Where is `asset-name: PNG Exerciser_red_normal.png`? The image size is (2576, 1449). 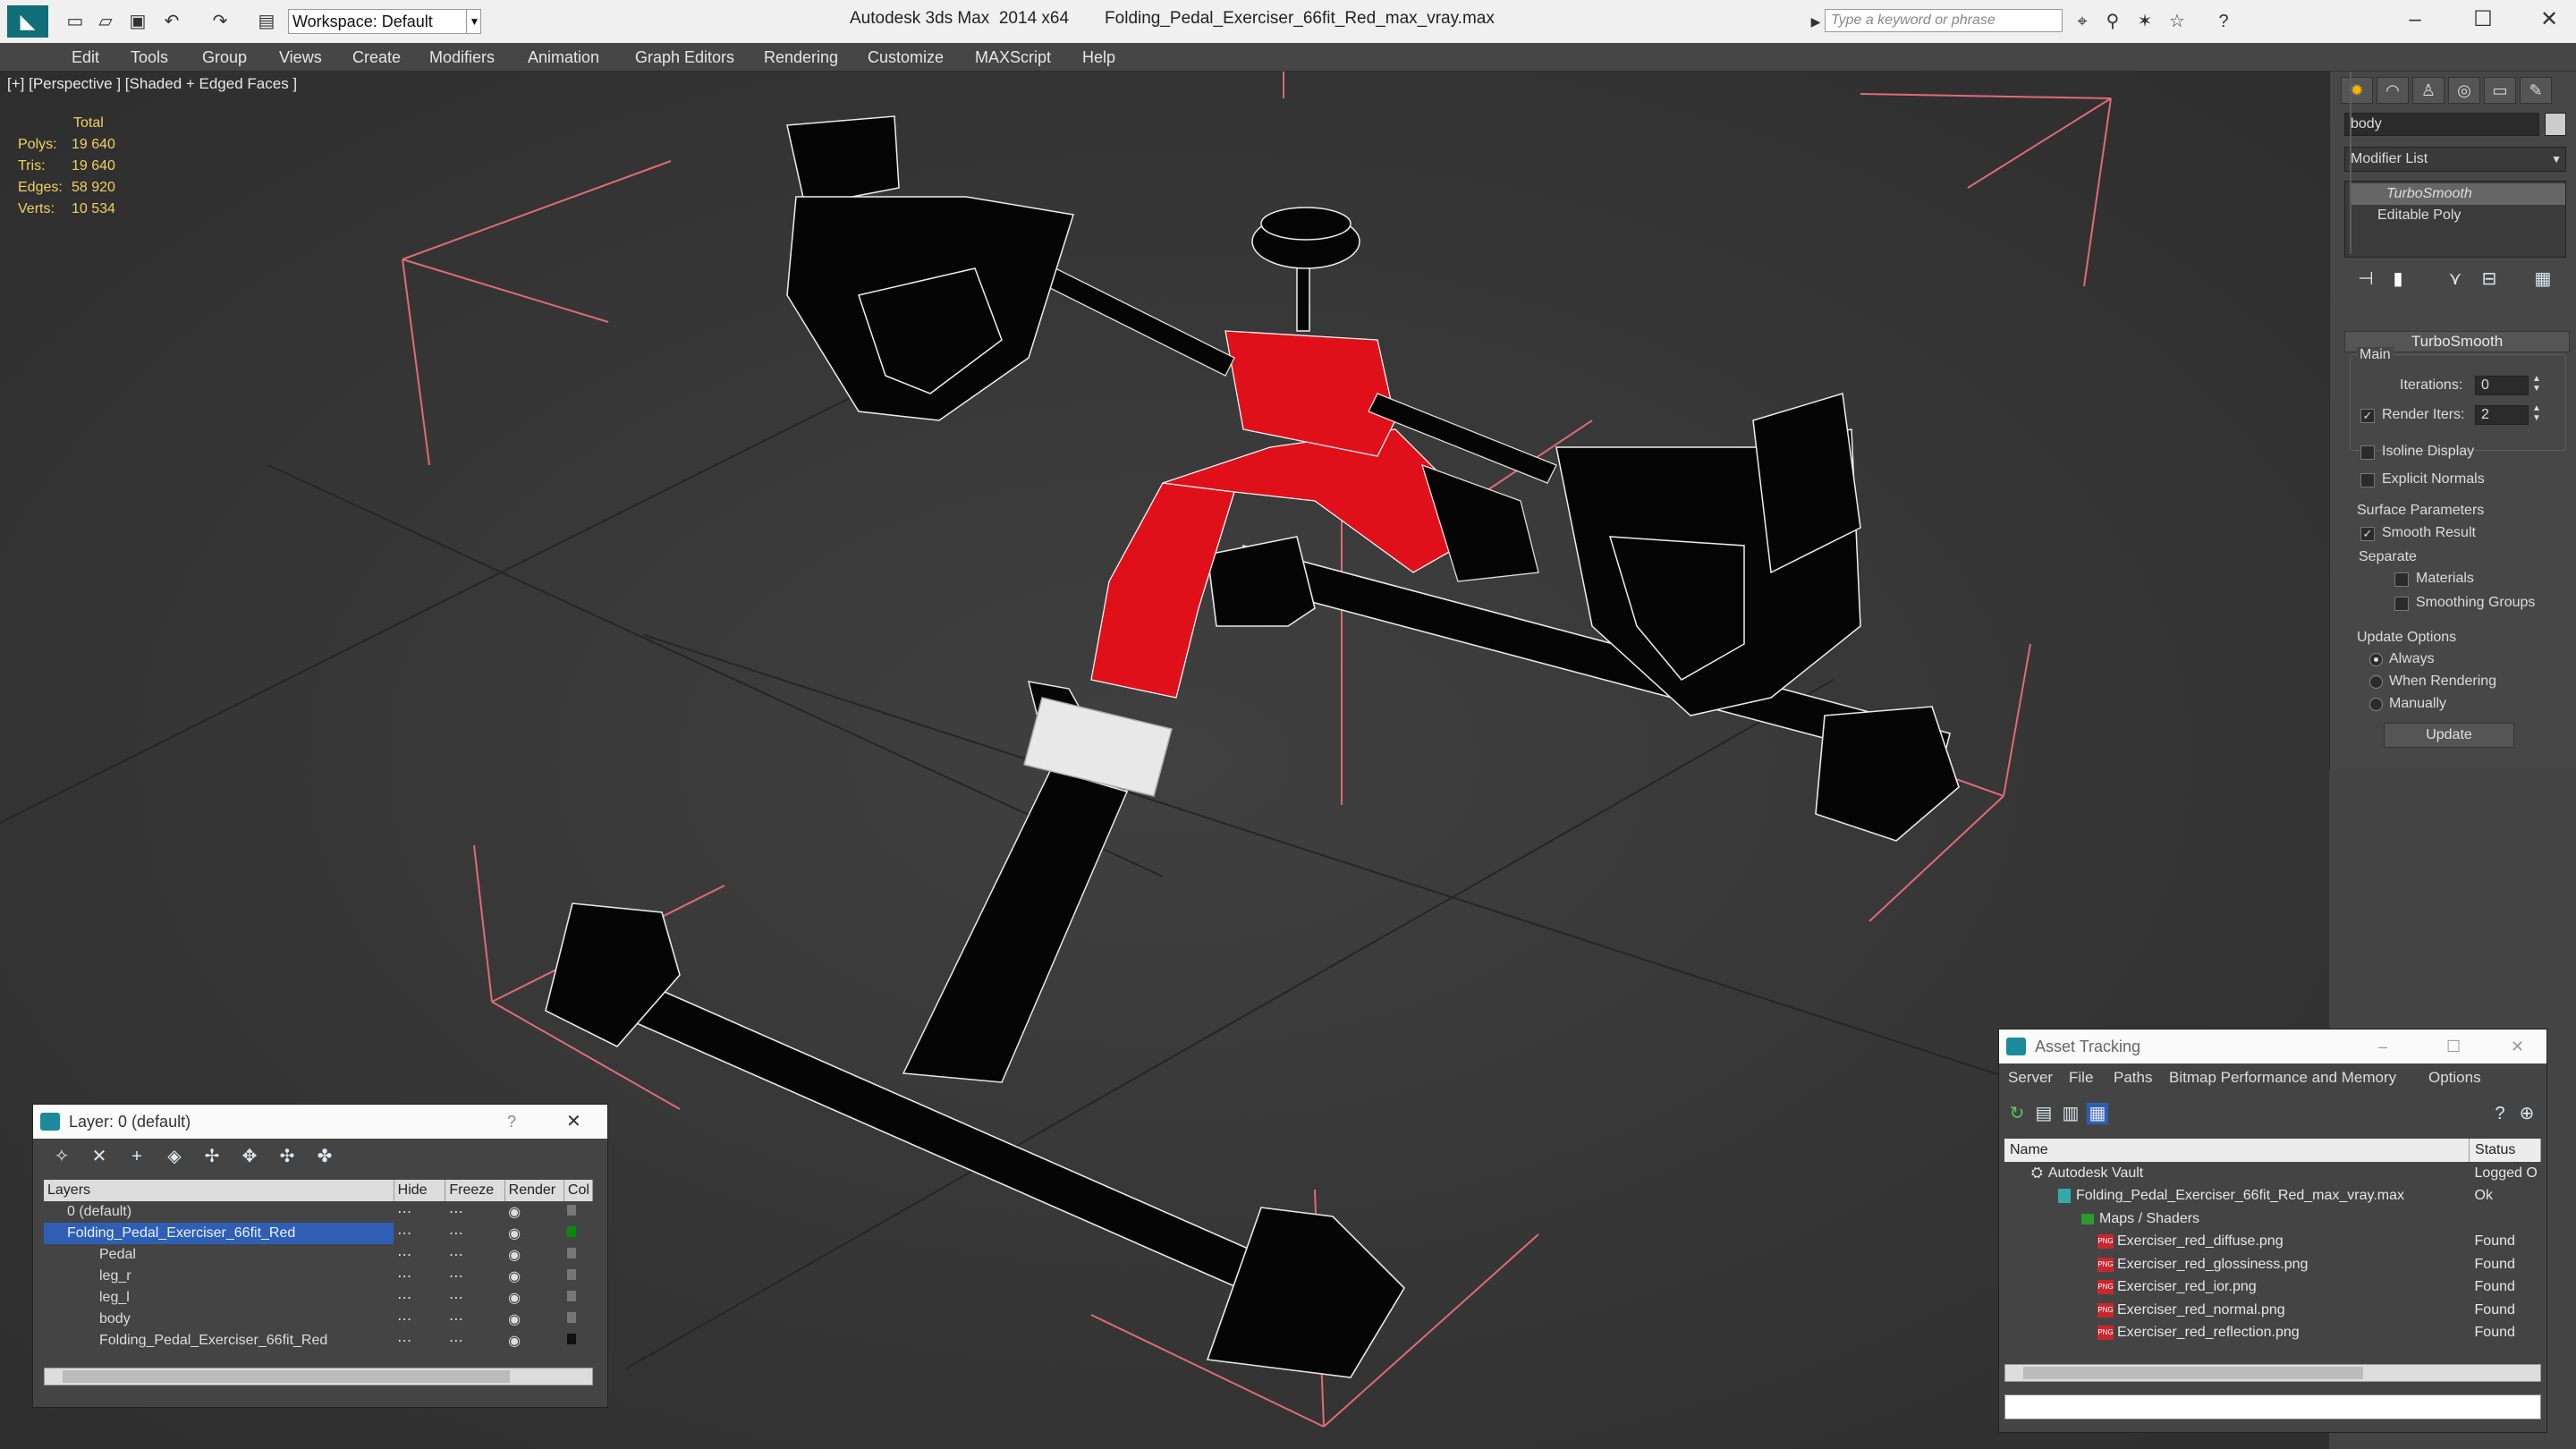
asset-name: PNG Exerciser_red_normal.png is located at coordinates (2237, 1310).